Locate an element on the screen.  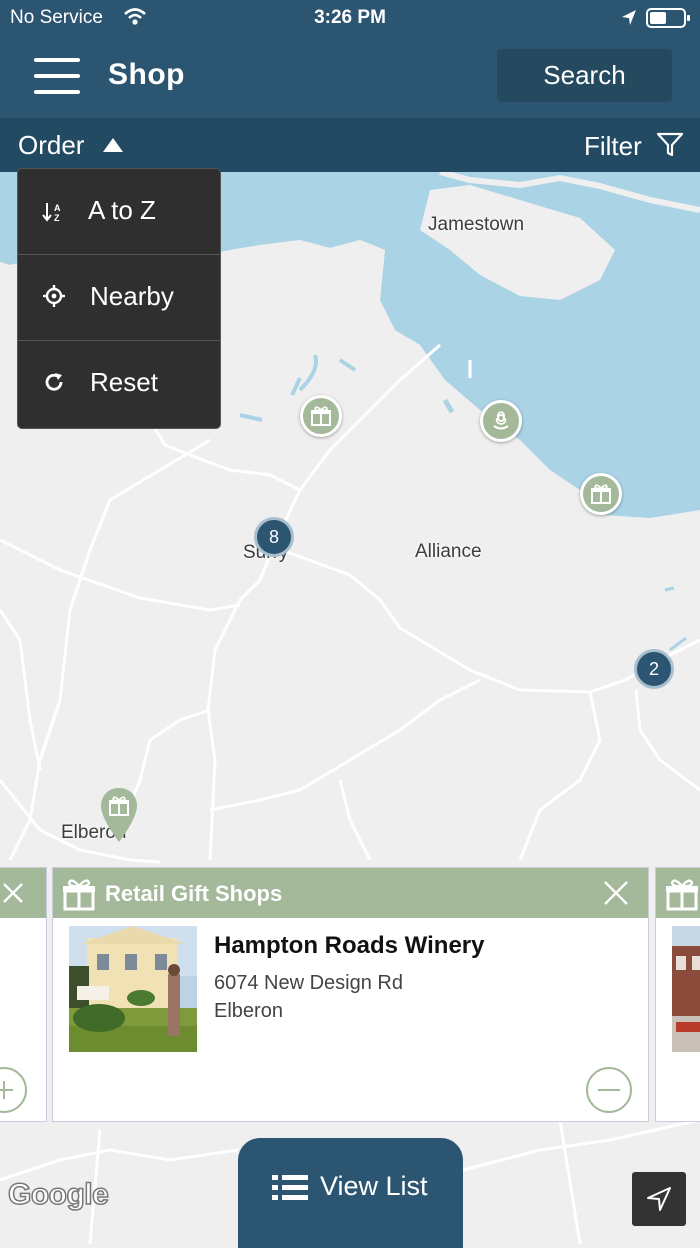
caret-up-icon is located at coordinates (113, 145).